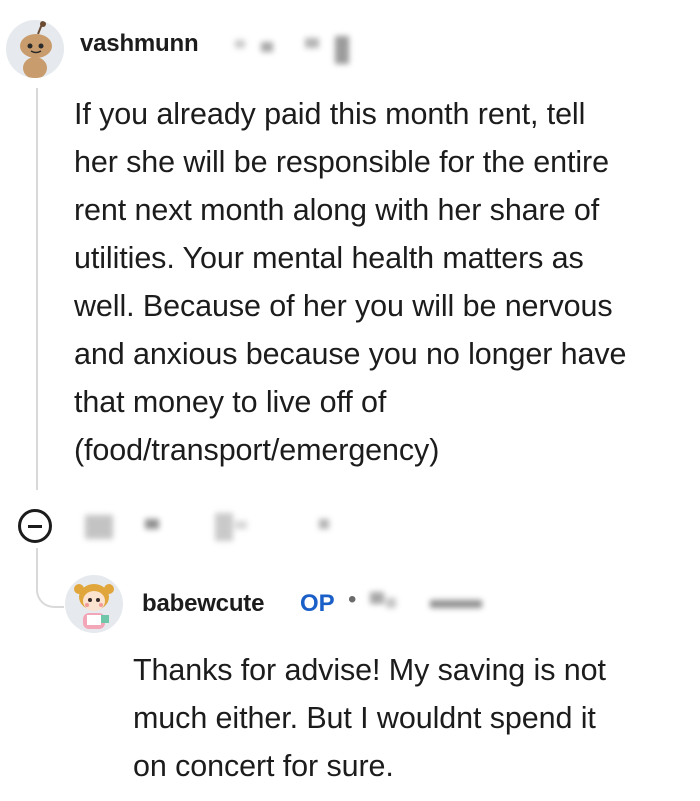  I want to click on snoo-avatar-icon, so click(35, 49).